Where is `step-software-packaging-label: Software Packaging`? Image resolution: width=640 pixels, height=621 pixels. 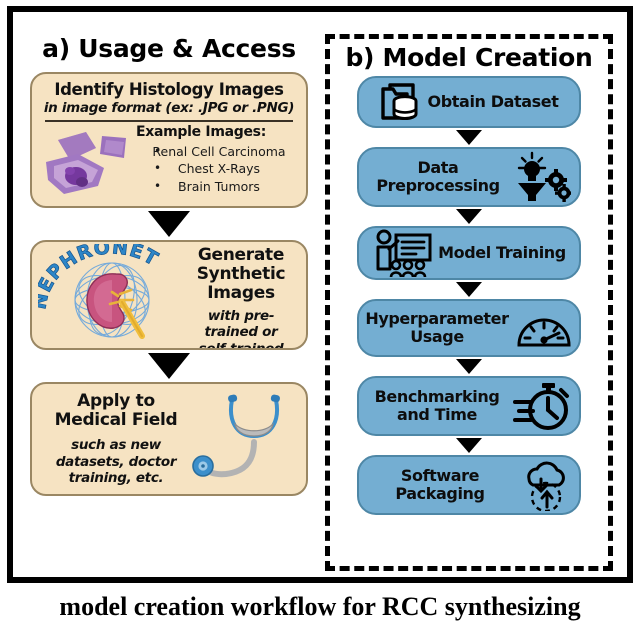 step-software-packaging-label: Software Packaging is located at coordinates (440, 484).